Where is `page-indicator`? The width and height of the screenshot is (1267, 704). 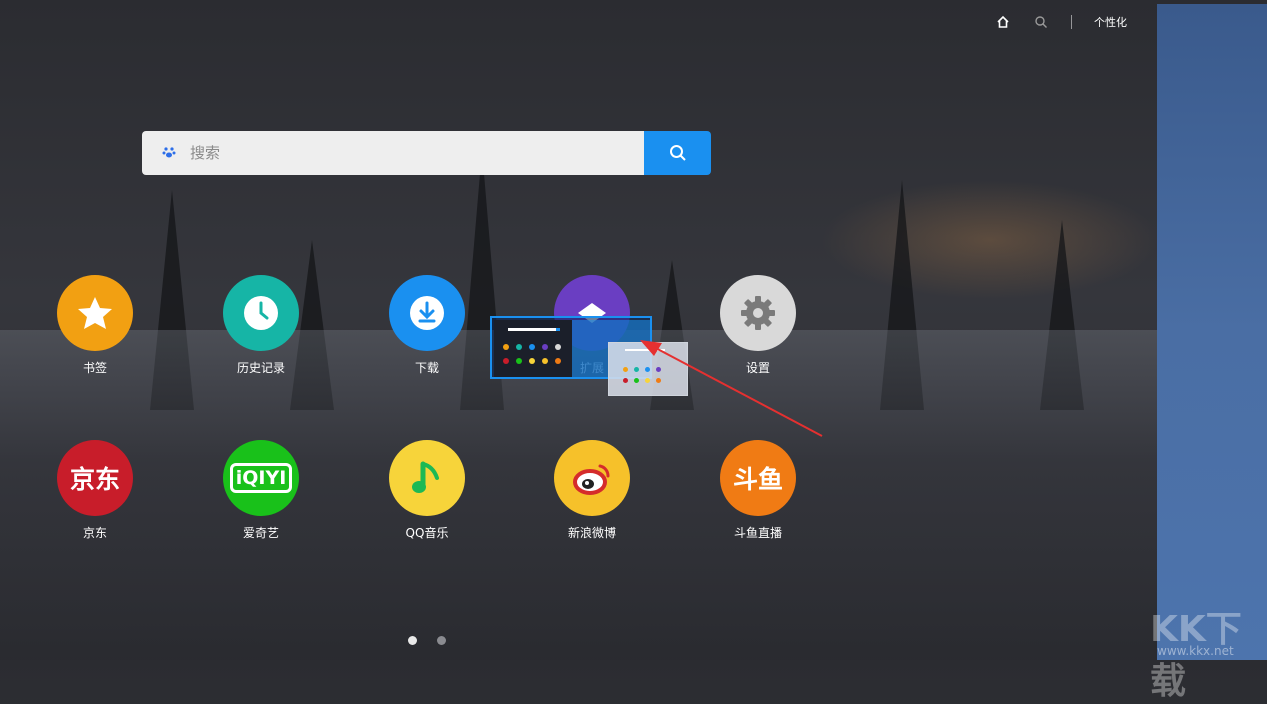 page-indicator is located at coordinates (427, 640).